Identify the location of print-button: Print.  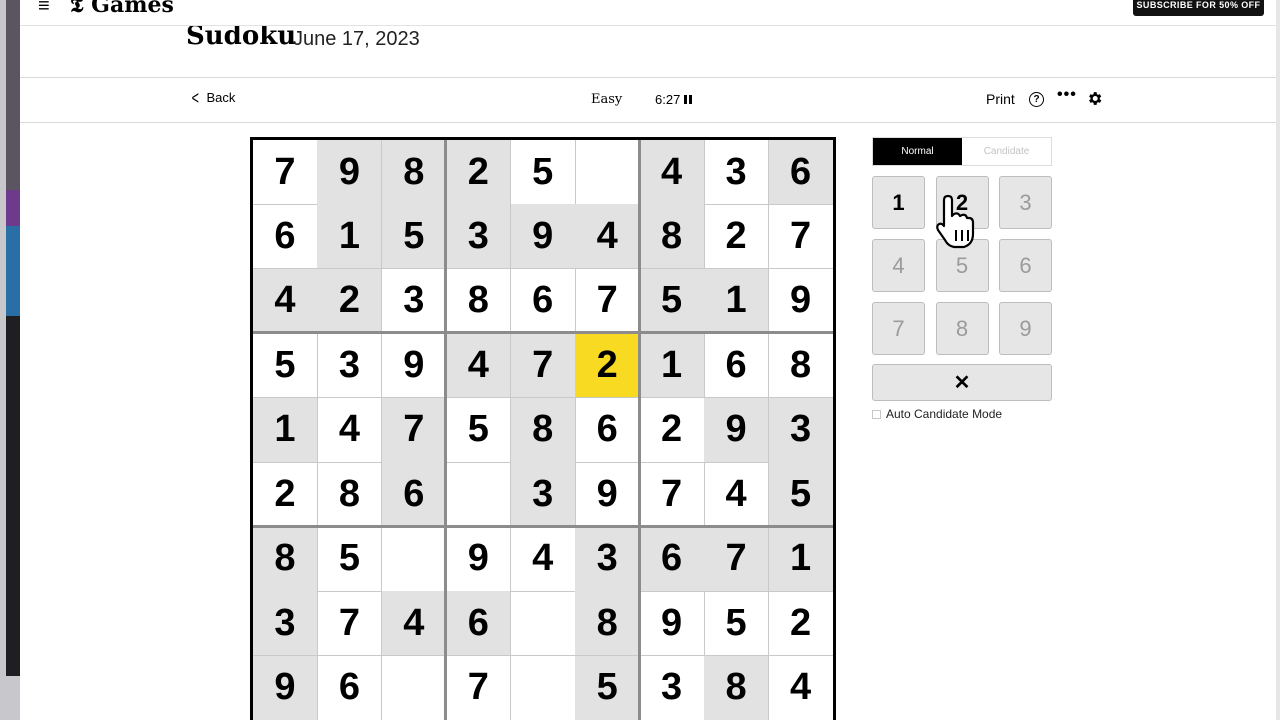
(1000, 99).